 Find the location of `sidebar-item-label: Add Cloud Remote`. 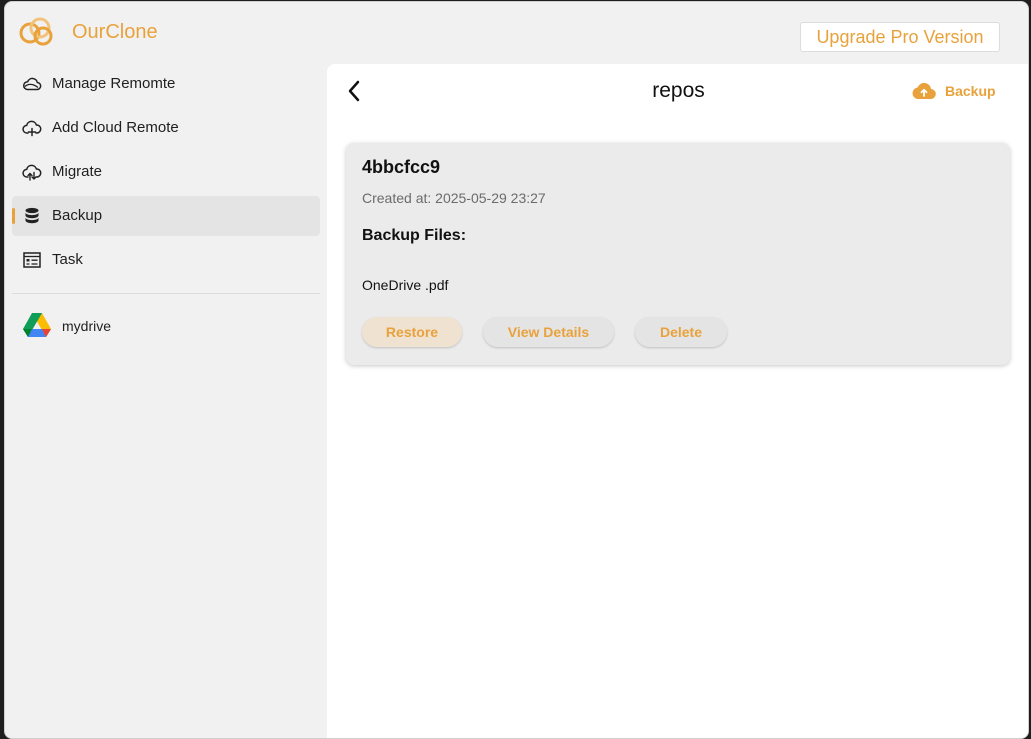

sidebar-item-label: Add Cloud Remote is located at coordinates (115, 127).